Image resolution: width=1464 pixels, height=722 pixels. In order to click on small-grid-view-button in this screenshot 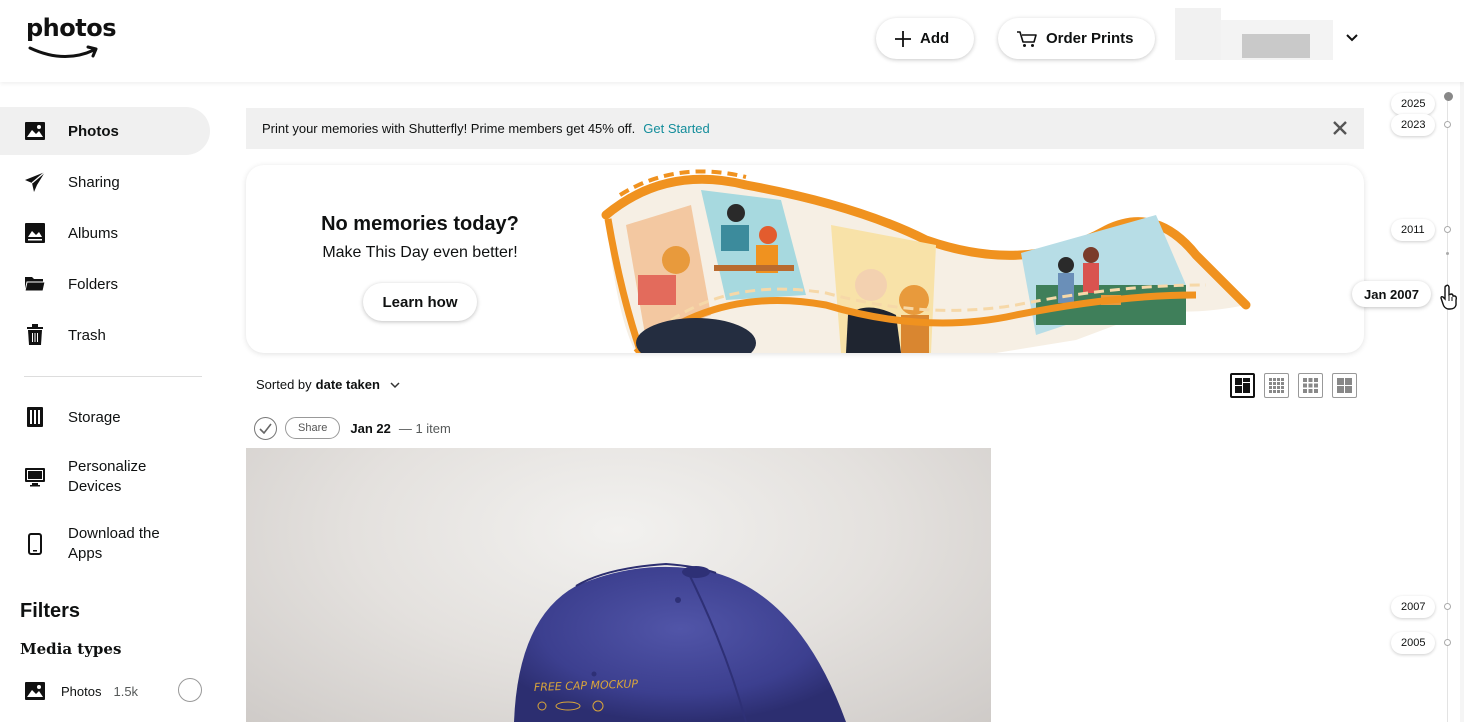, I will do `click(1276, 385)`.